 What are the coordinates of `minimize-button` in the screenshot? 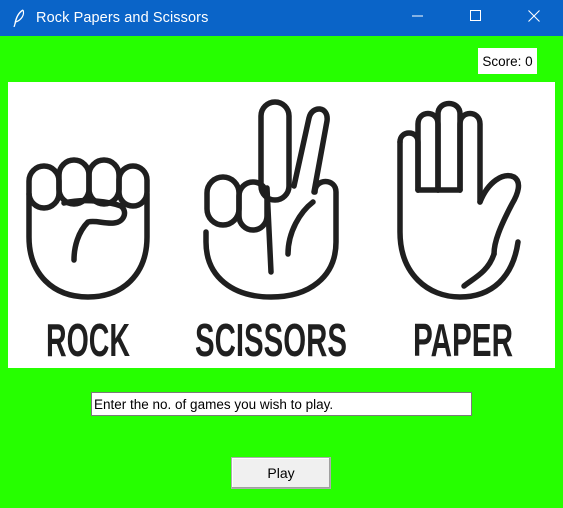 It's located at (418, 18).